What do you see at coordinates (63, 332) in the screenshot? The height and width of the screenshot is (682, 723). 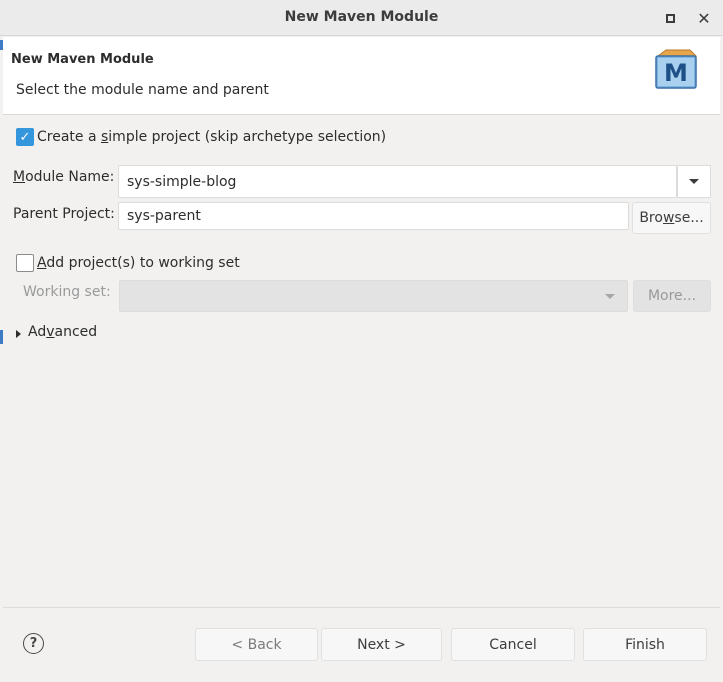 I see `advanced-label: Advanced` at bounding box center [63, 332].